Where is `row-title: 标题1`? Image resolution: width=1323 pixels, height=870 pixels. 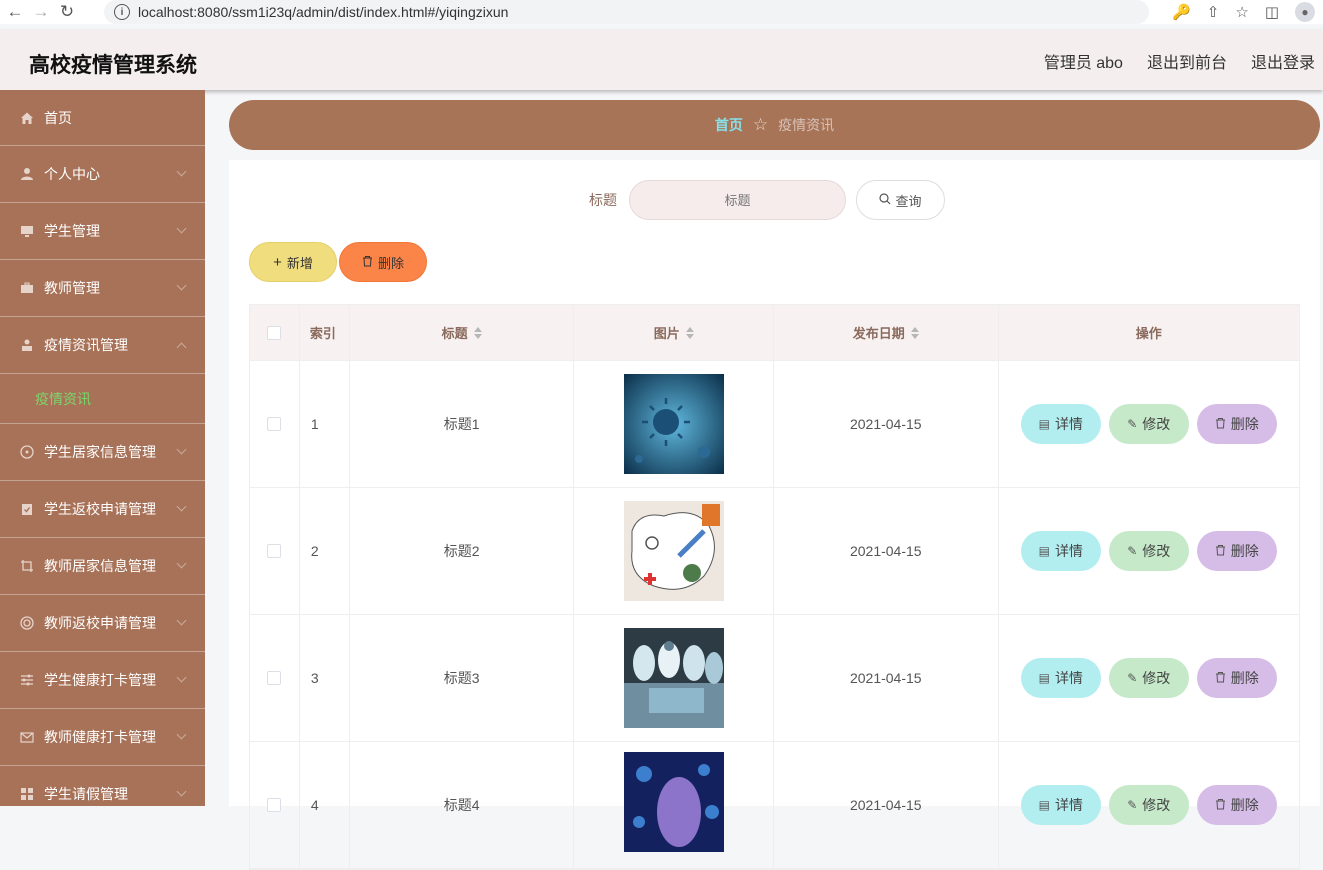
row-title: 标题1 is located at coordinates (462, 424).